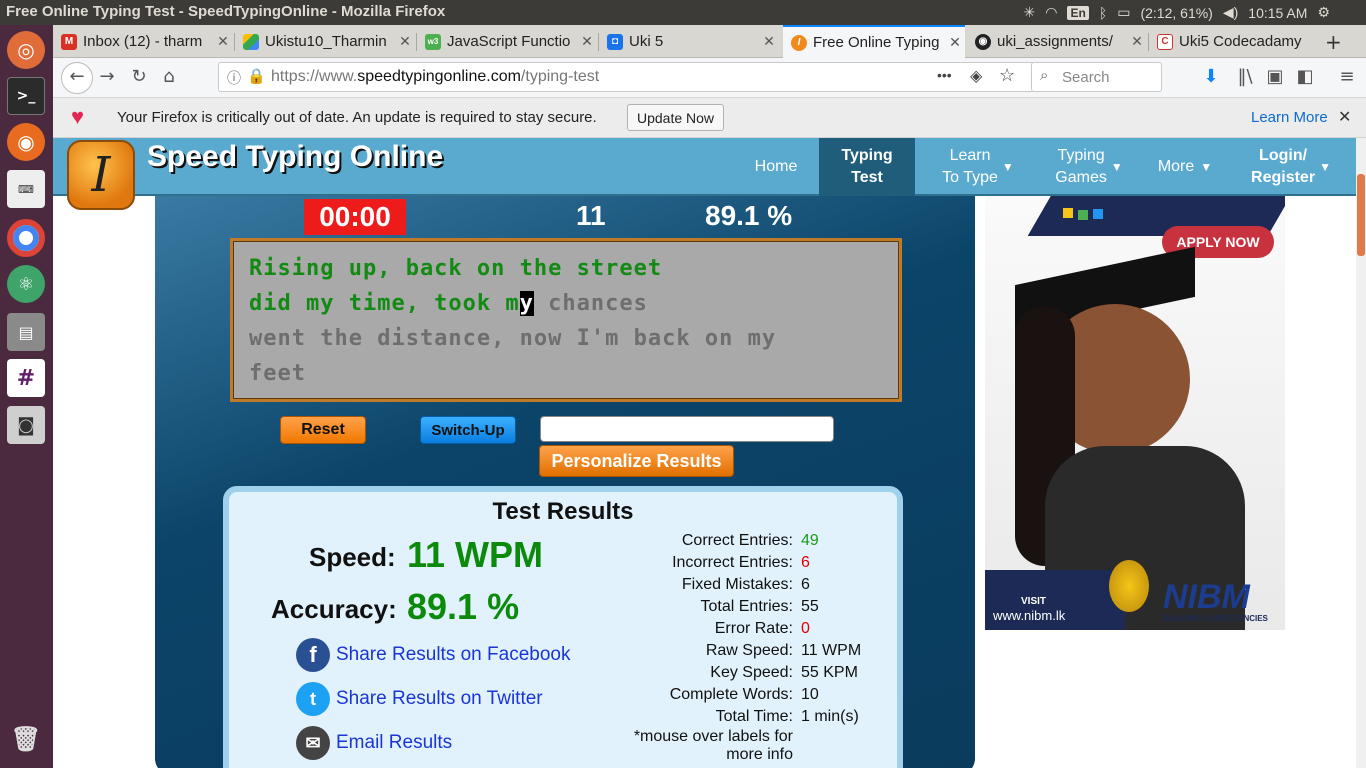  I want to click on url-path: /typing-test, so click(560, 76).